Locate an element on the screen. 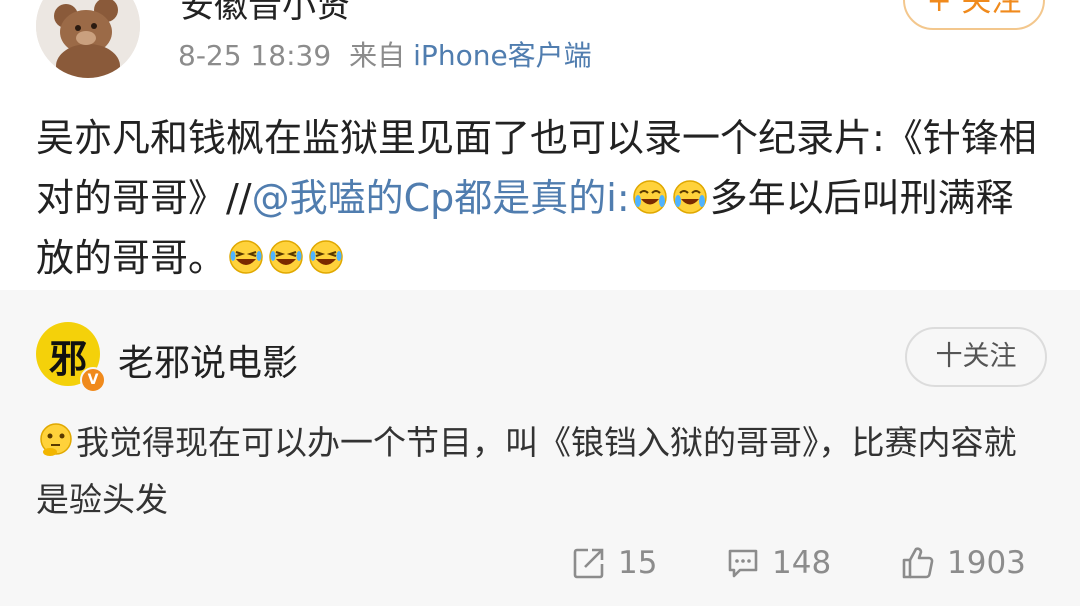 The image size is (1080, 606). like-button: 1903 is located at coordinates (963, 563).